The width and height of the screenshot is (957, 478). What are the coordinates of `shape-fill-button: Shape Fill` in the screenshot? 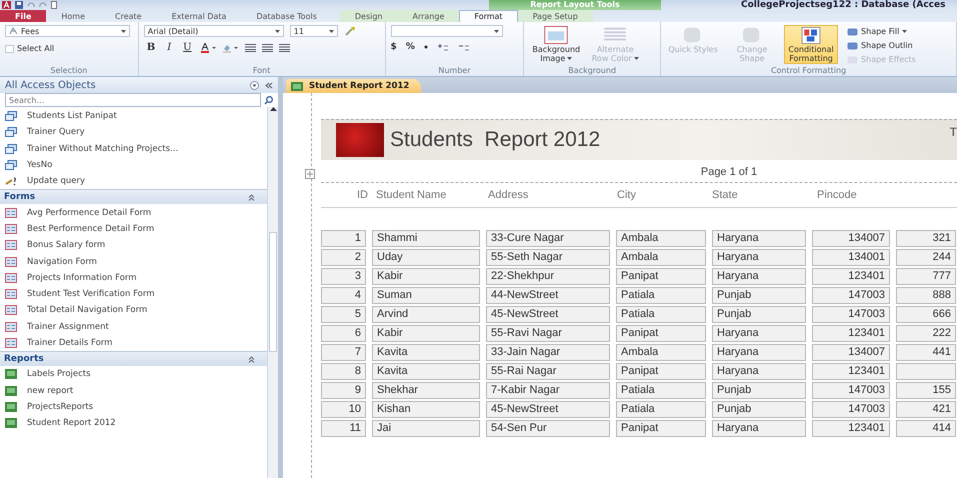 It's located at (881, 31).